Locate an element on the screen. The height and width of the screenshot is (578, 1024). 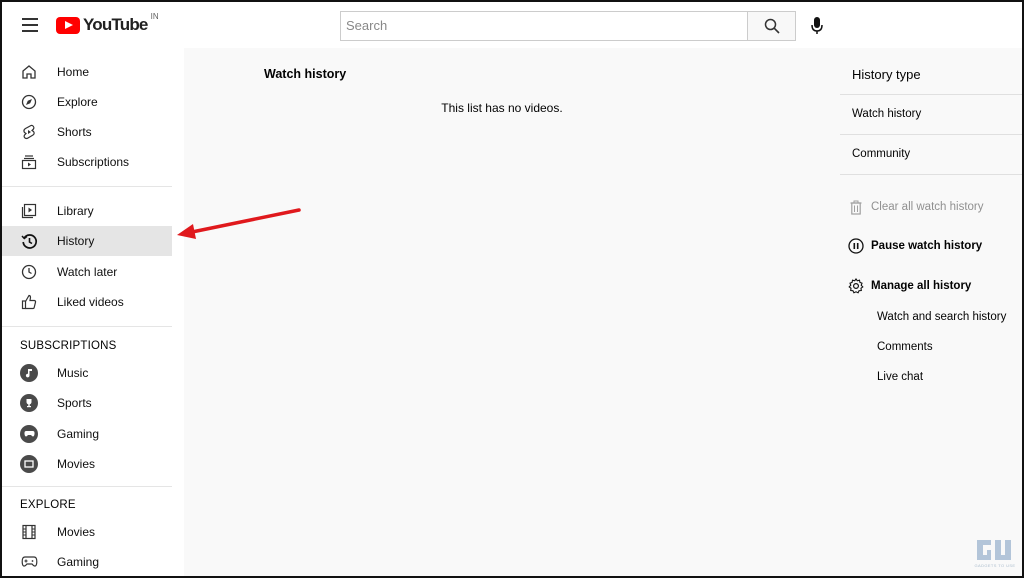
compass-icon is located at coordinates (29, 102).